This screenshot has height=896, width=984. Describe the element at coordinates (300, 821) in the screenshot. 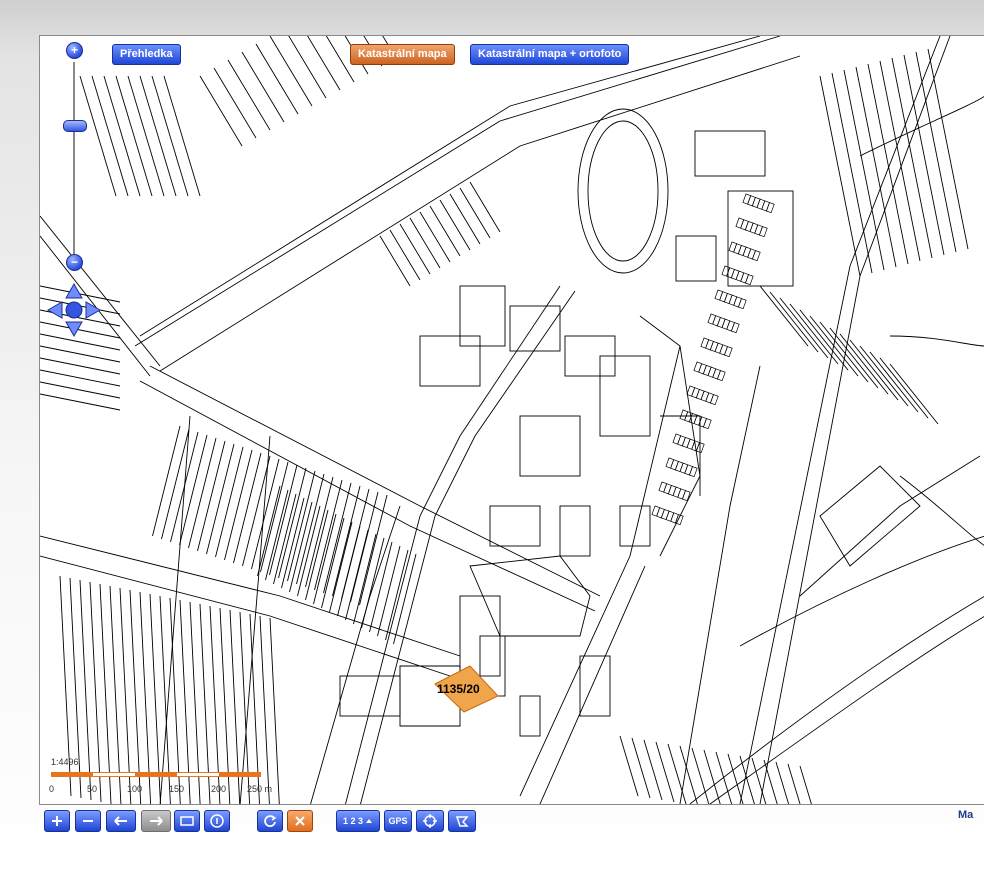

I see `clear-icon` at that location.